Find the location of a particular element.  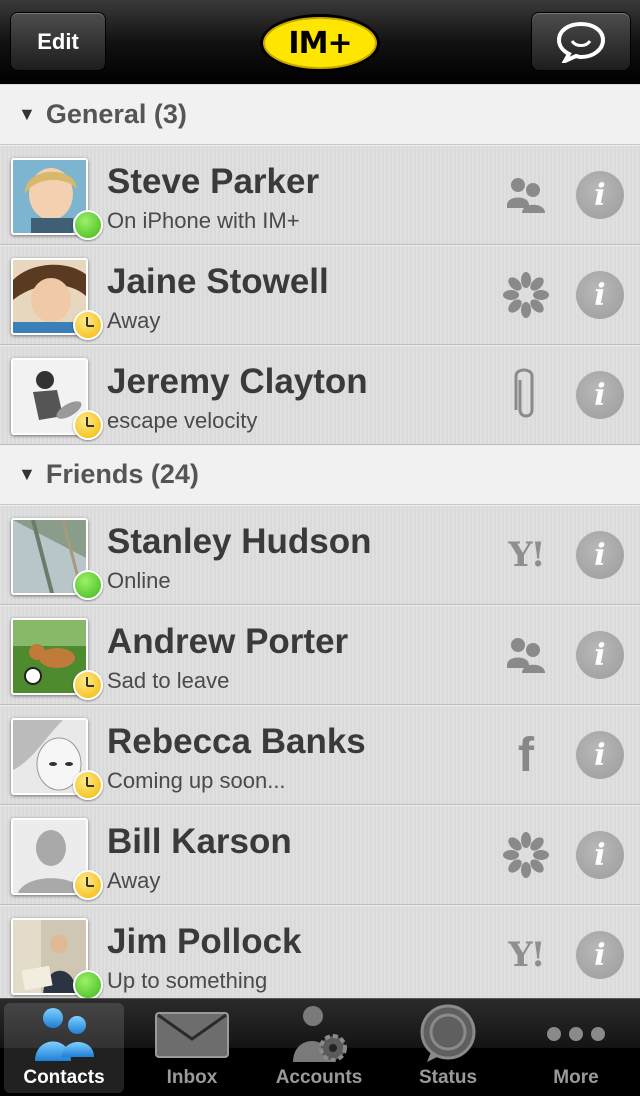

tab-more: More is located at coordinates (576, 1048).